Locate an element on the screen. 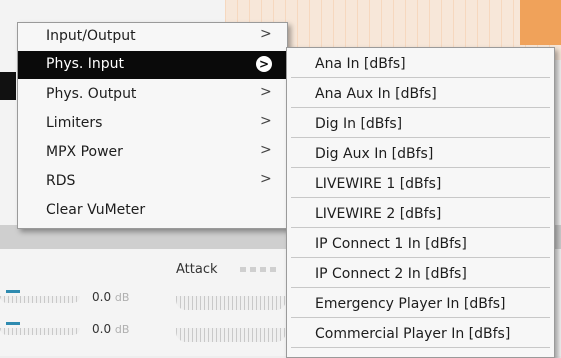 This screenshot has height=358, width=561. response-graph-fill is located at coordinates (540, 22).